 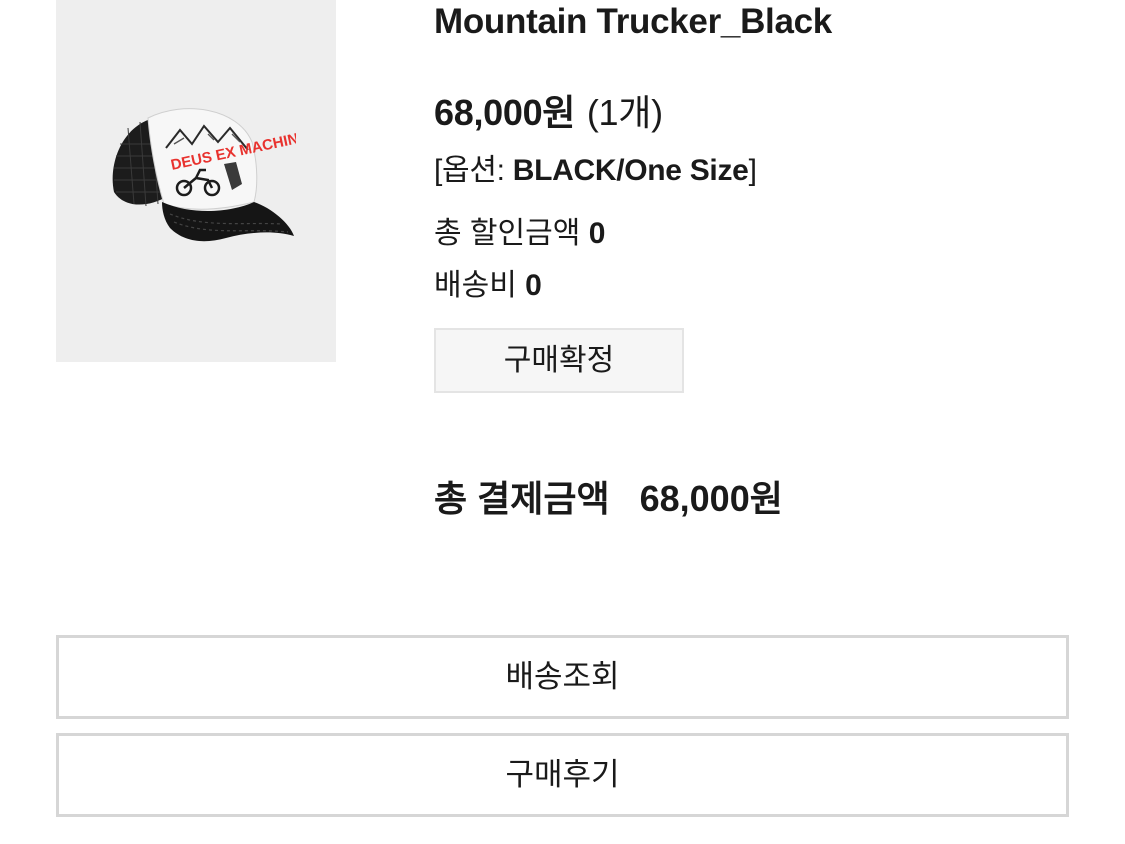 I want to click on shipping-line: 배송비 0, so click(x=488, y=282).